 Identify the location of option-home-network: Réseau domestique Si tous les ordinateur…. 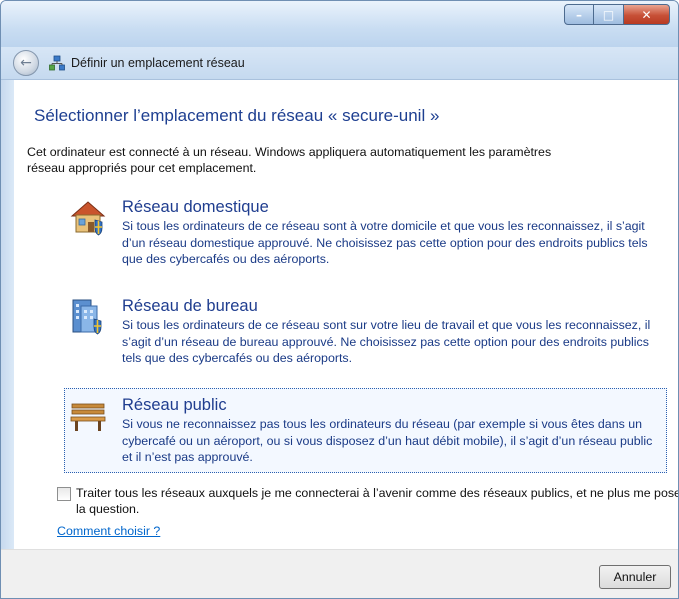
(365, 232).